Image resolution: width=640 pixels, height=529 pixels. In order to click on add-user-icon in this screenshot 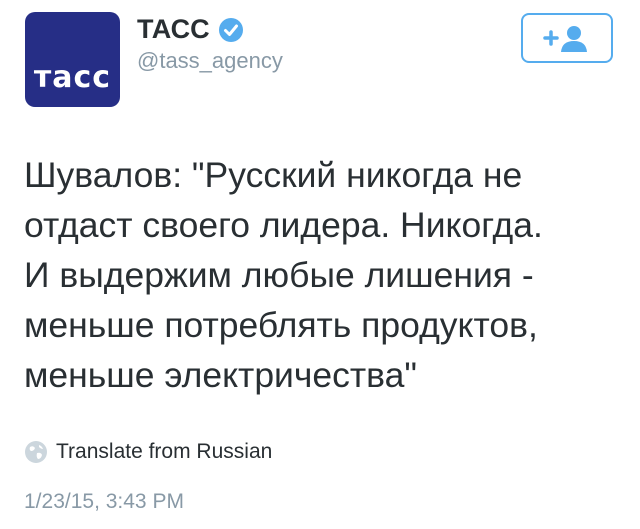, I will do `click(565, 39)`.